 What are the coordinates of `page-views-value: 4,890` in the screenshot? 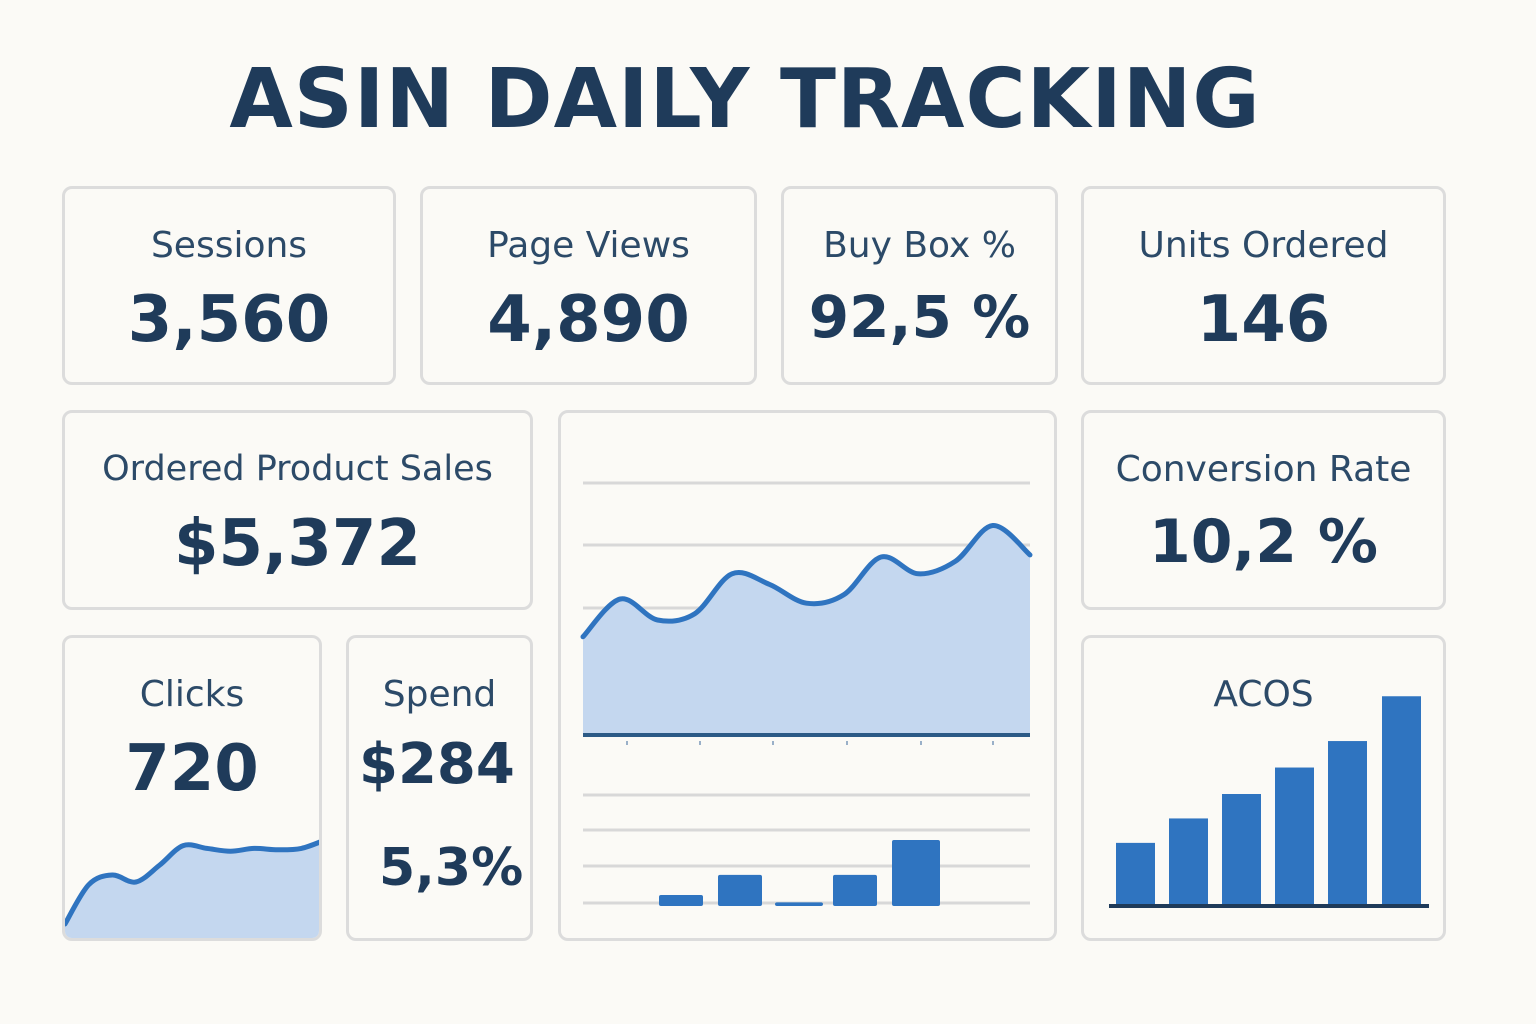 It's located at (588, 320).